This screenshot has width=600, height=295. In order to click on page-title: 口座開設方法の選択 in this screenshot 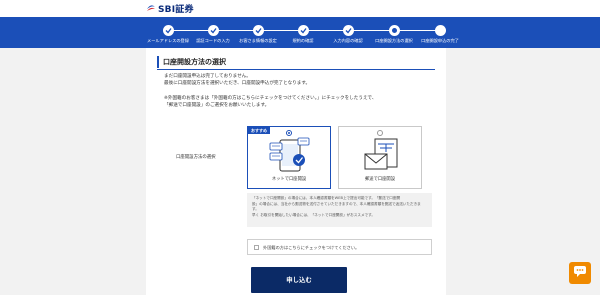, I will do `click(191, 62)`.